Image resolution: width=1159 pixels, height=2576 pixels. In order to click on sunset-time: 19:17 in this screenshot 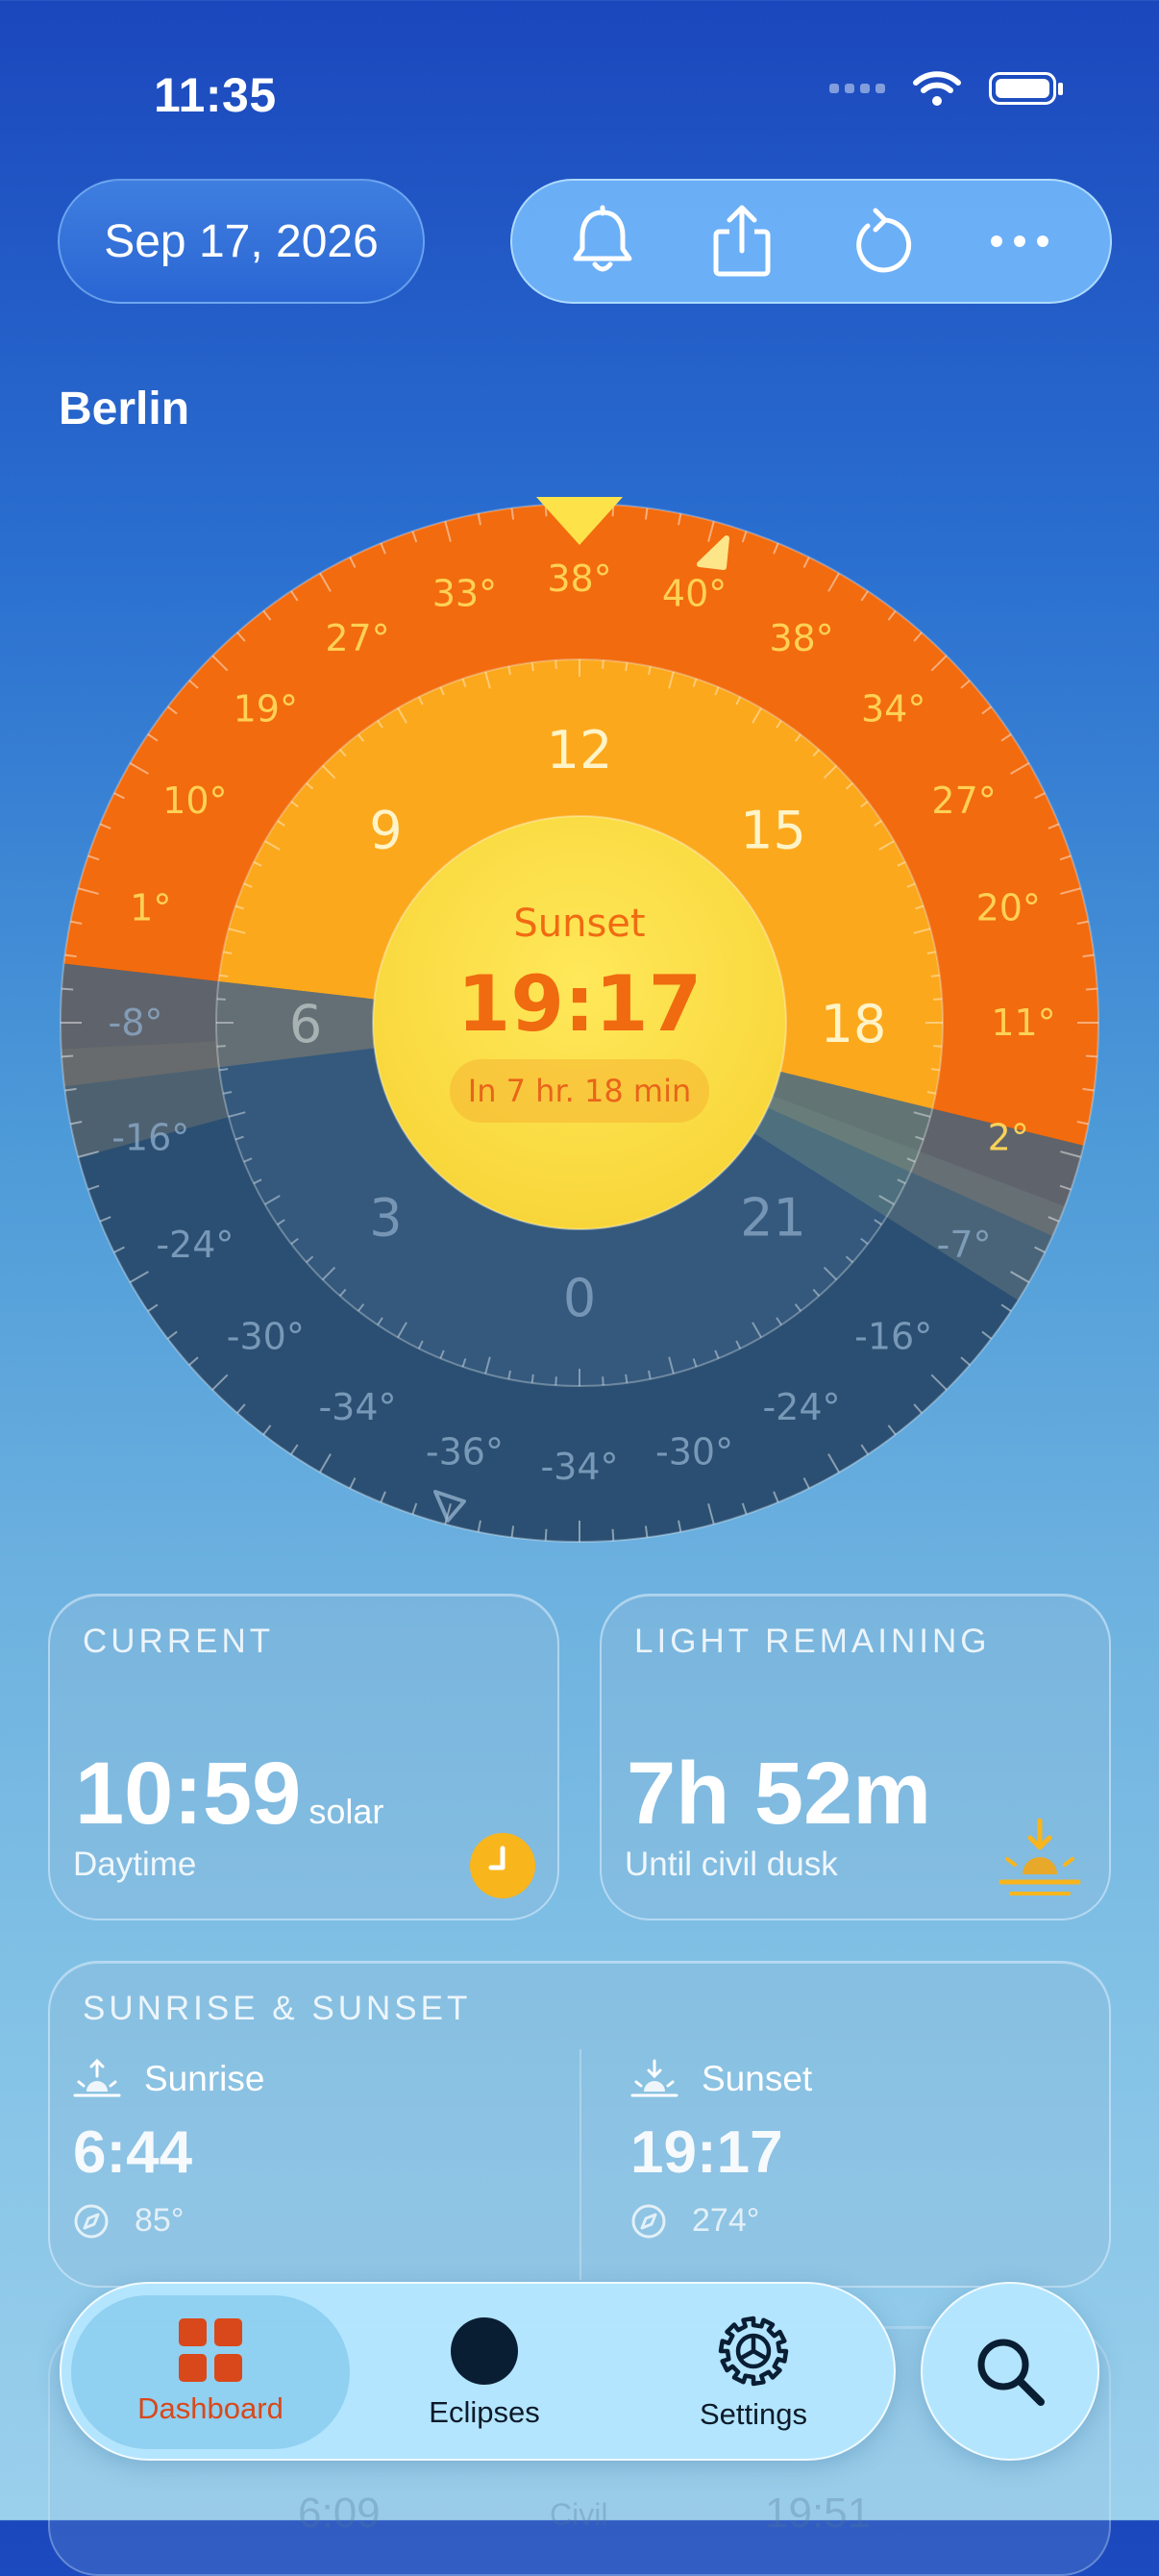, I will do `click(706, 2152)`.